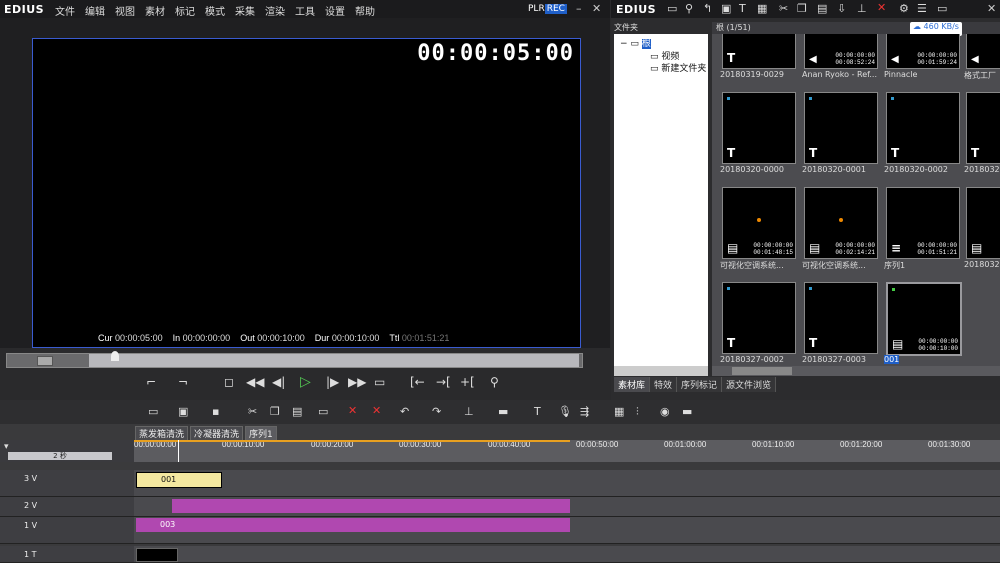  I want to click on new-sequence-icon: ▭, so click(153, 411).